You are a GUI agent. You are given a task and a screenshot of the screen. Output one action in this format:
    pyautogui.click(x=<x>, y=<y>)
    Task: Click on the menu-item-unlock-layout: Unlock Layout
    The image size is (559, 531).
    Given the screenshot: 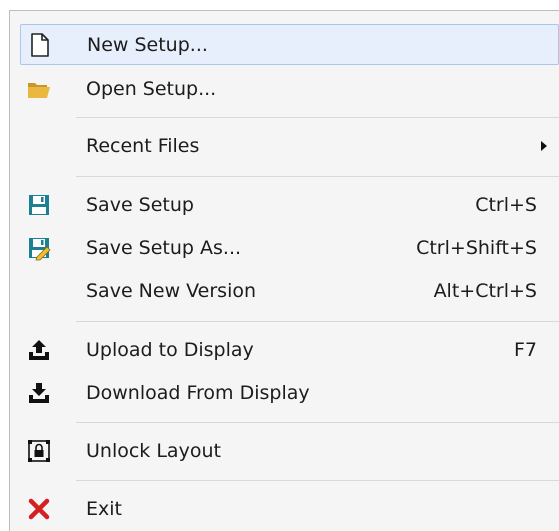 What is the action you would take?
    pyautogui.click(x=289, y=450)
    